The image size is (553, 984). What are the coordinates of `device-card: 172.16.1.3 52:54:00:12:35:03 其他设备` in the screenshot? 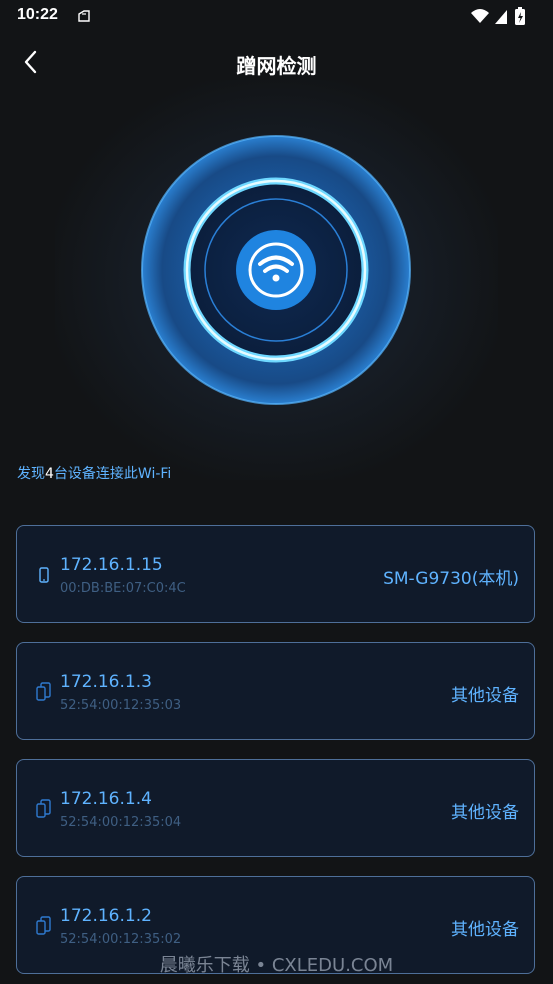 It's located at (275, 691).